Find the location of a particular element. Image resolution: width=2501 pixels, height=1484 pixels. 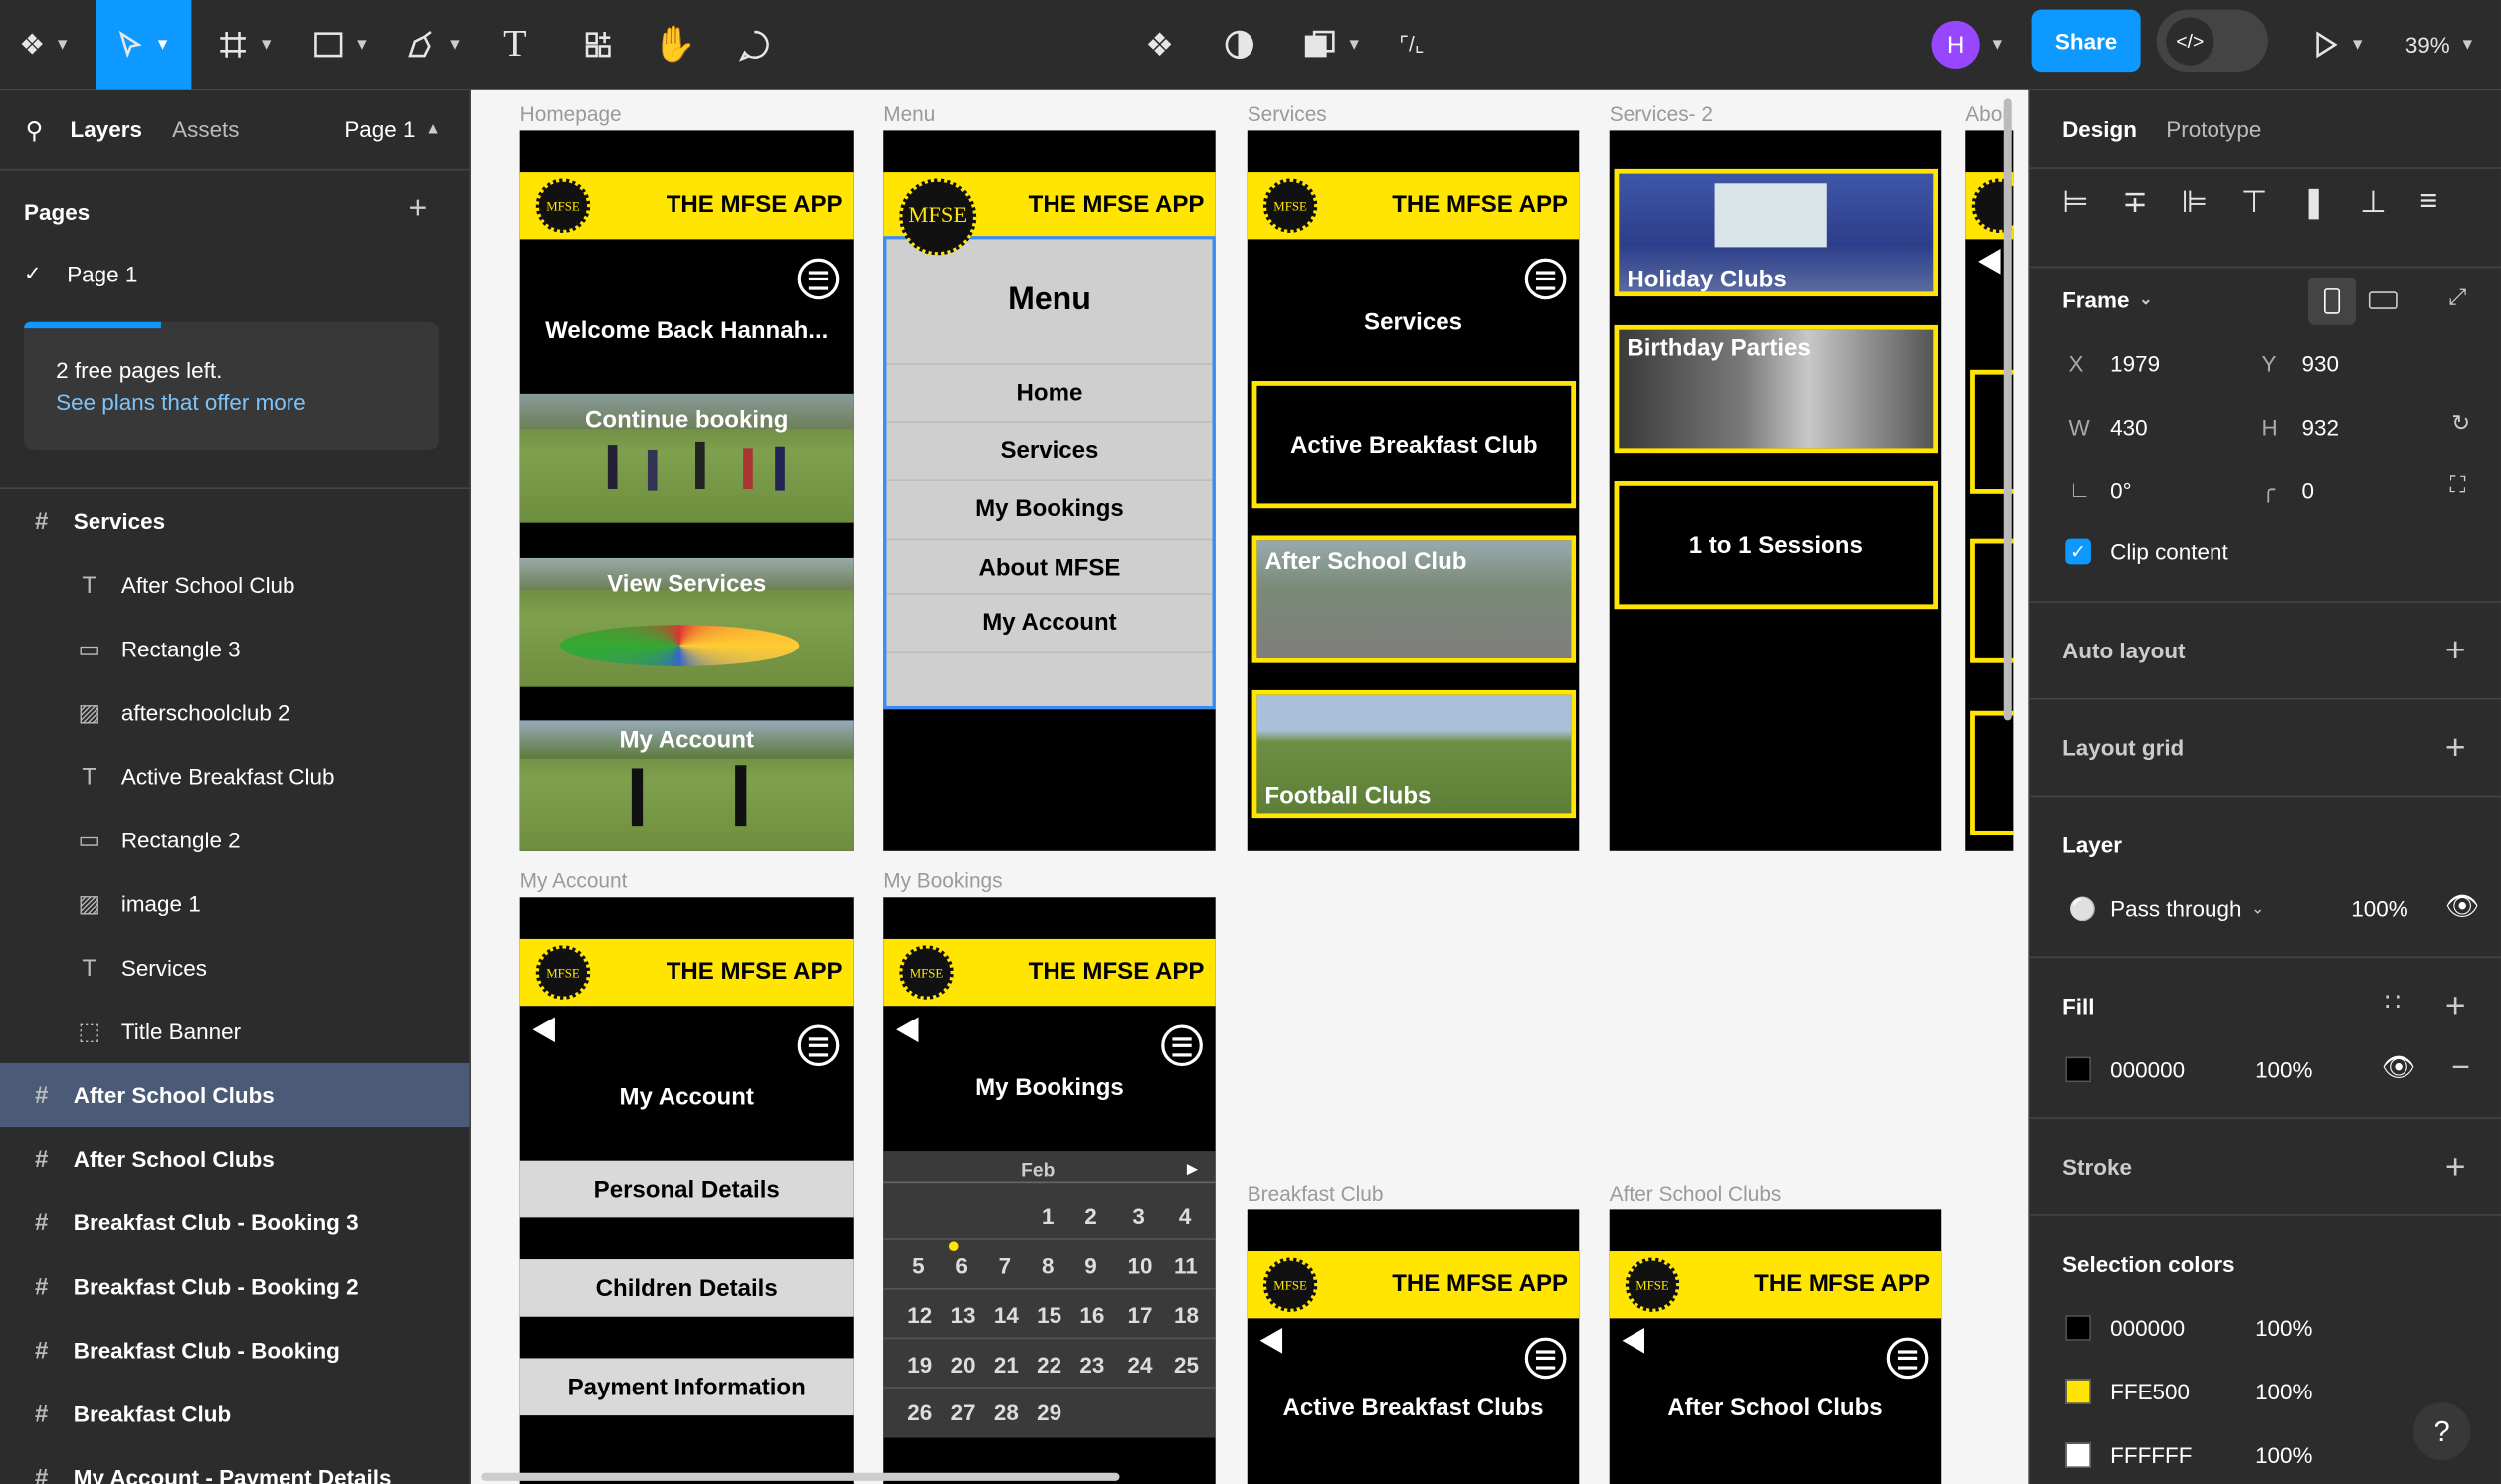

calendar-day: 8 is located at coordinates (1048, 1266).